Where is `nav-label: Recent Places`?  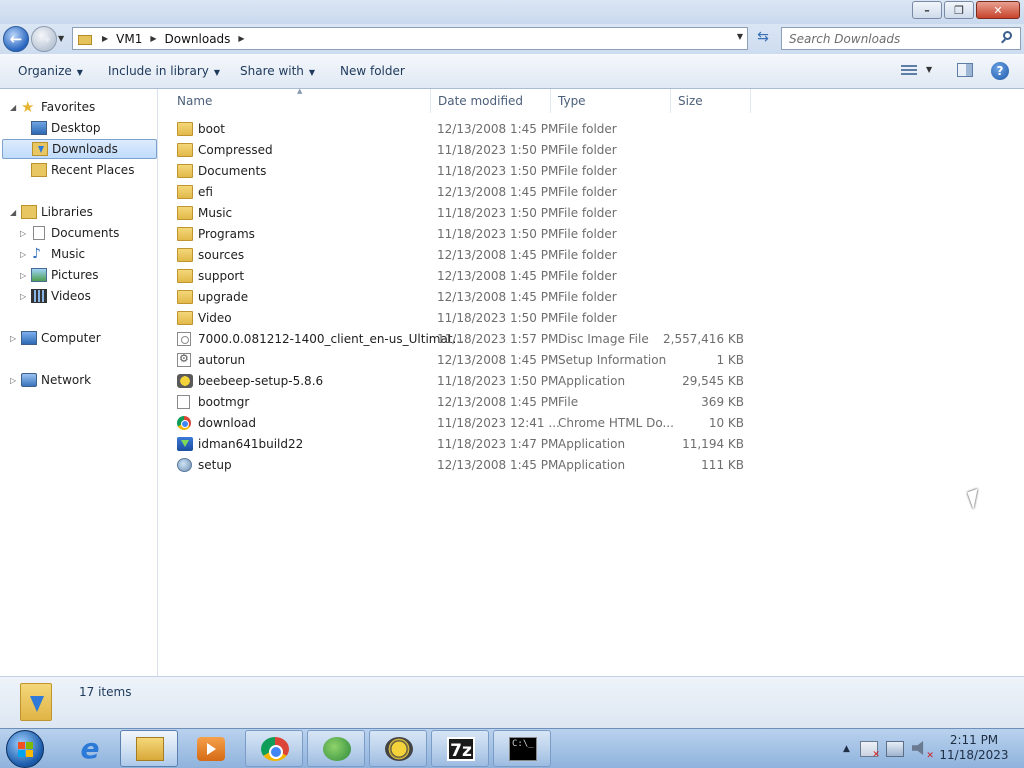 nav-label: Recent Places is located at coordinates (93, 170).